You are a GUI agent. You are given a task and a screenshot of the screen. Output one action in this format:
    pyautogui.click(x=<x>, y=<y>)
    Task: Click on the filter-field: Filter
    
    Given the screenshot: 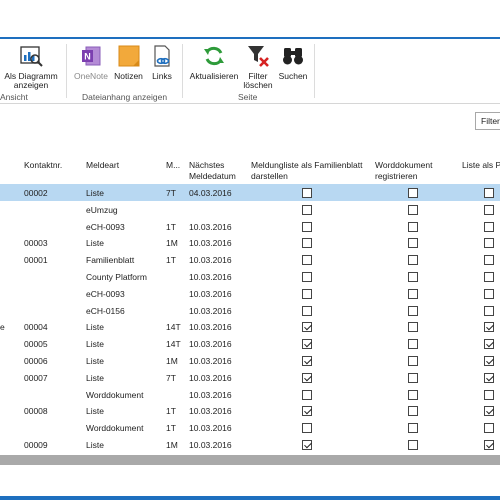 What is the action you would take?
    pyautogui.click(x=487, y=121)
    